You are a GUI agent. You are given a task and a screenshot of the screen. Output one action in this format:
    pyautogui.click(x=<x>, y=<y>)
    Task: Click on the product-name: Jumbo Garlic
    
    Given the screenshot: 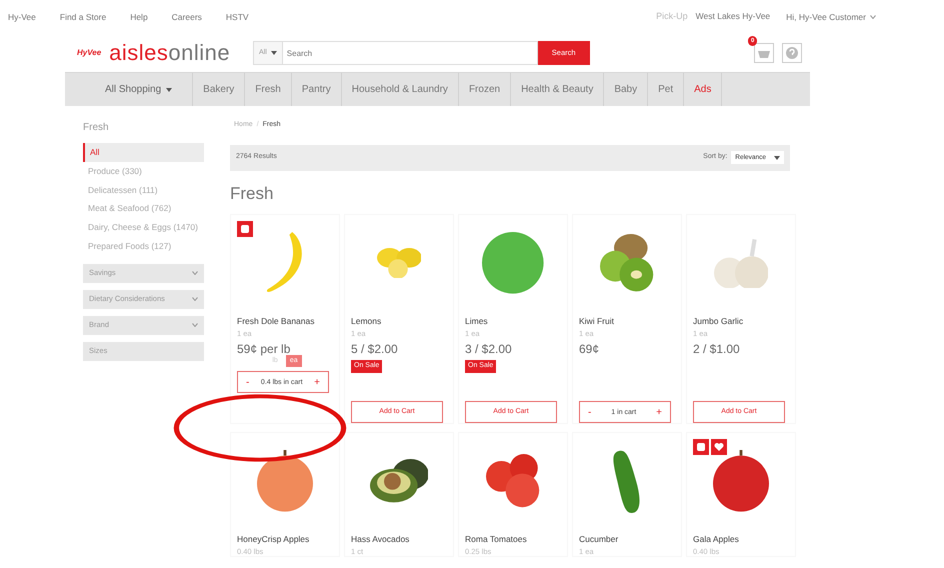 What is the action you would take?
    pyautogui.click(x=741, y=321)
    